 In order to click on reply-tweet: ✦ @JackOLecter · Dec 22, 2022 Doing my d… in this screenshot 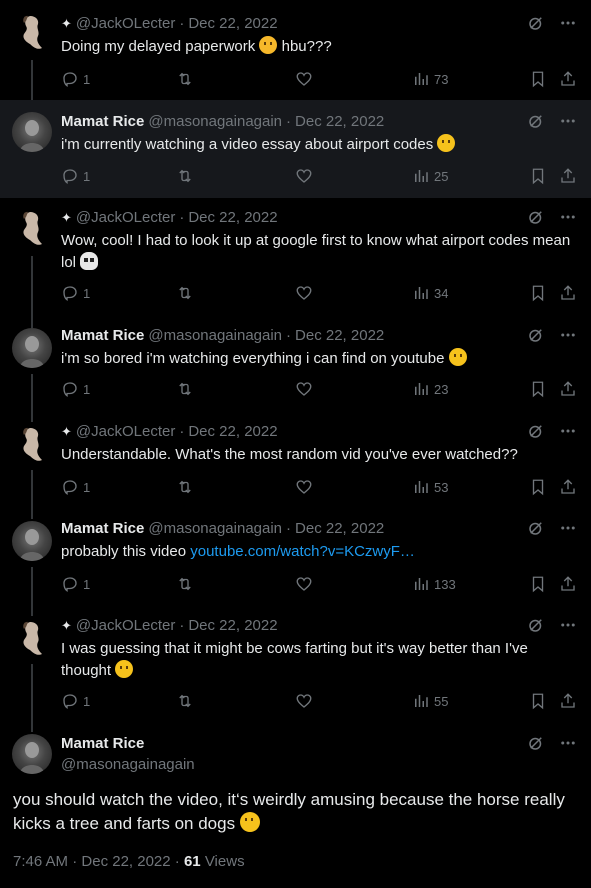, I will do `click(295, 50)`.